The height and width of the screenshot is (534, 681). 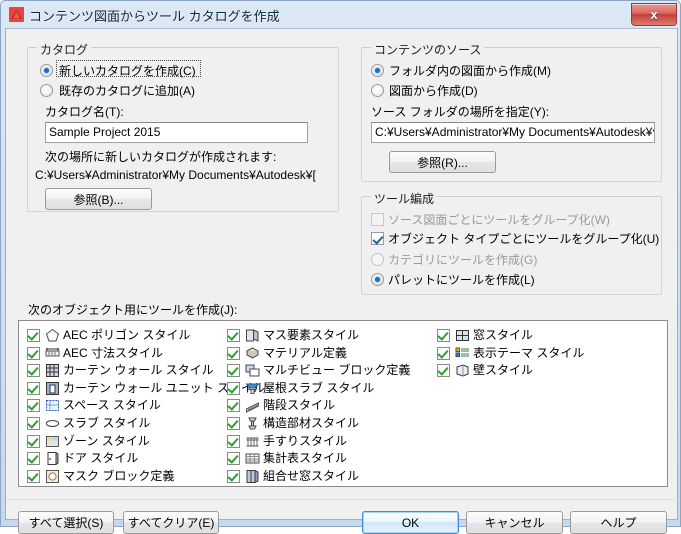 I want to click on help-button: ヘルプ, so click(x=618, y=522).